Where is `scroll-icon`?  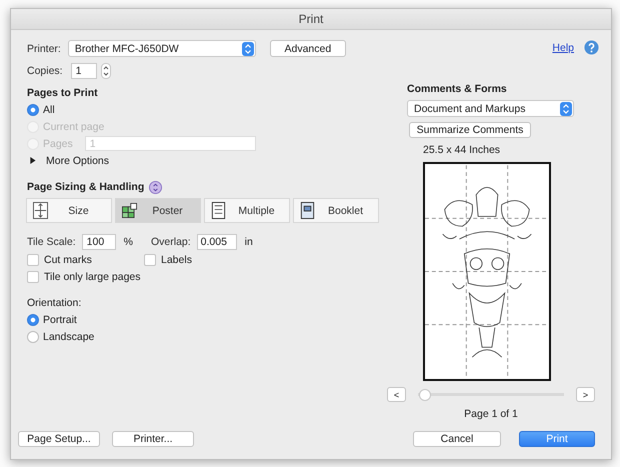
scroll-icon is located at coordinates (155, 187).